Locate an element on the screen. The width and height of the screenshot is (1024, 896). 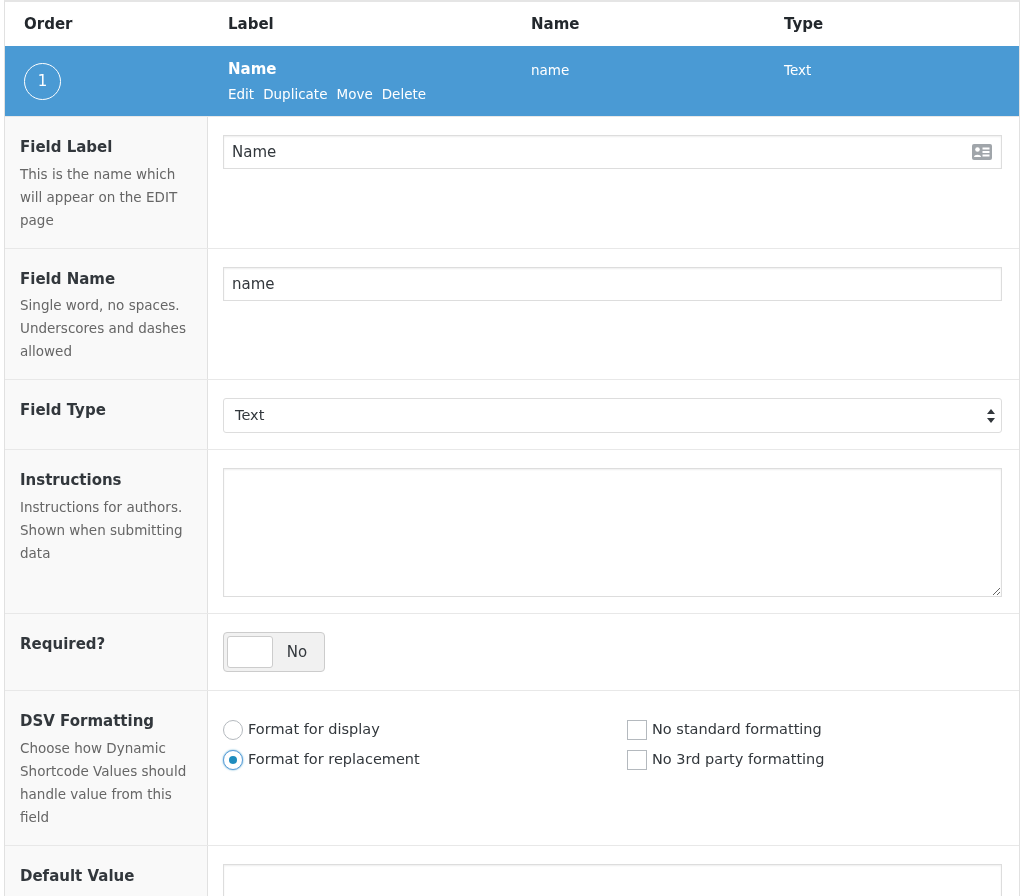
action-link: Delete is located at coordinates (404, 93).